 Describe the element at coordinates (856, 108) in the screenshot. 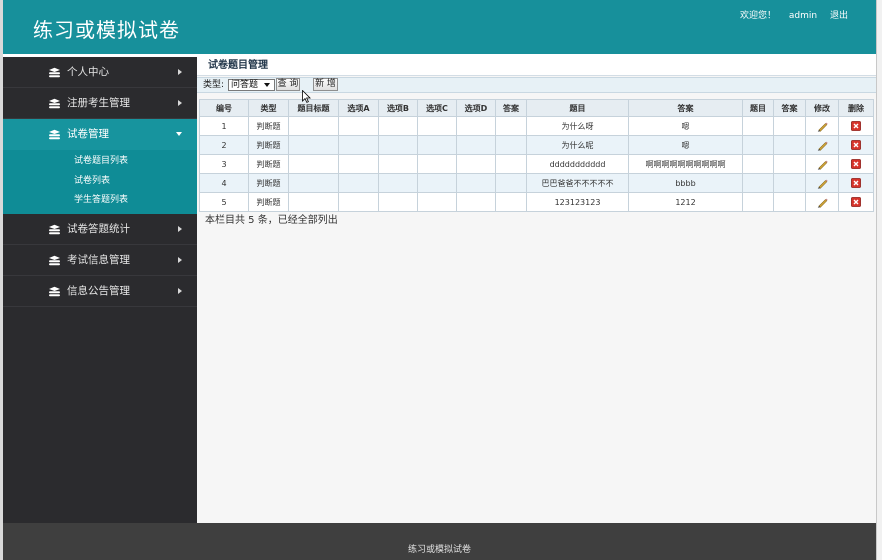

I see `column-header: 删除` at that location.